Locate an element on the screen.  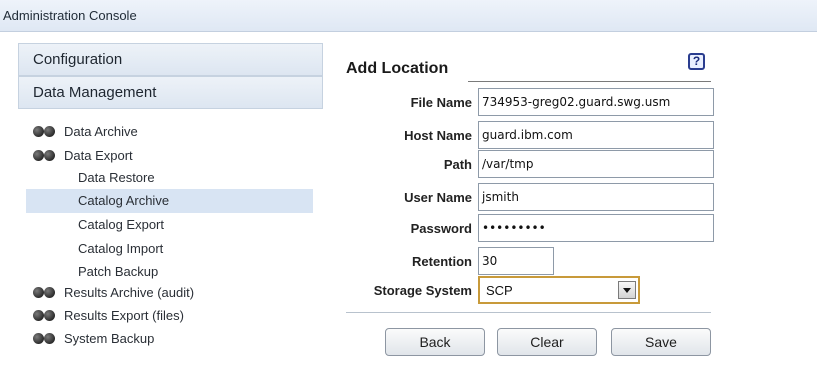
storage-system-label: Storage System is located at coordinates (422, 290).